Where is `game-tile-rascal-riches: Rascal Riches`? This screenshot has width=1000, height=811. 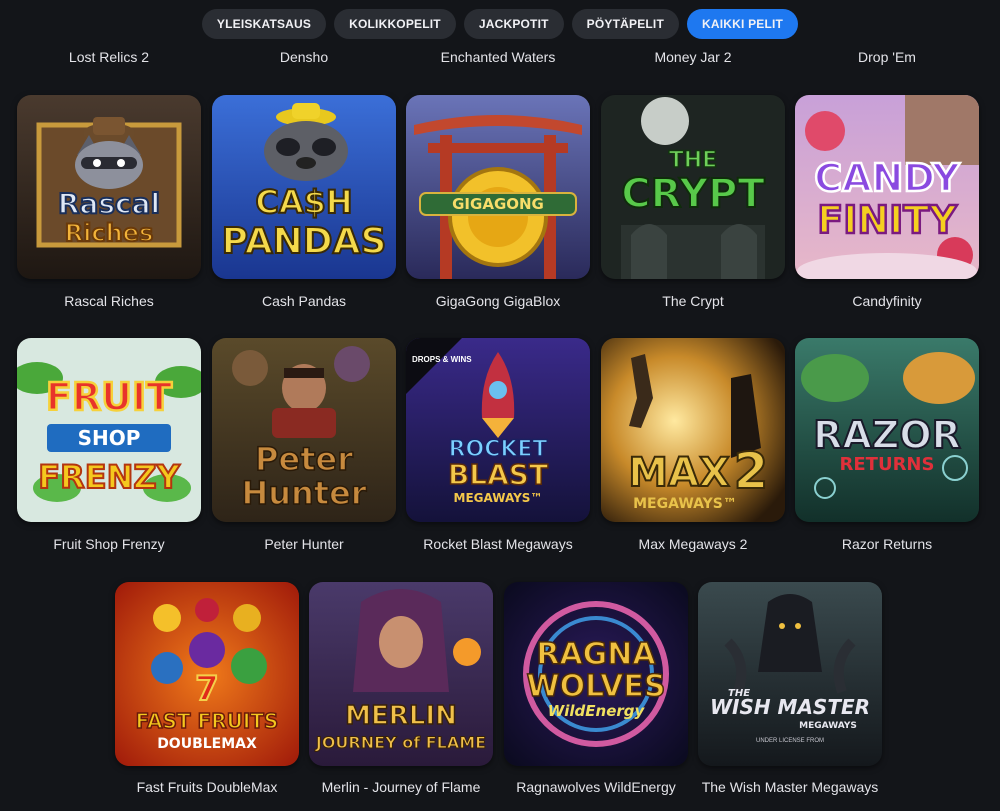
game-tile-rascal-riches: Rascal Riches is located at coordinates (109, 187).